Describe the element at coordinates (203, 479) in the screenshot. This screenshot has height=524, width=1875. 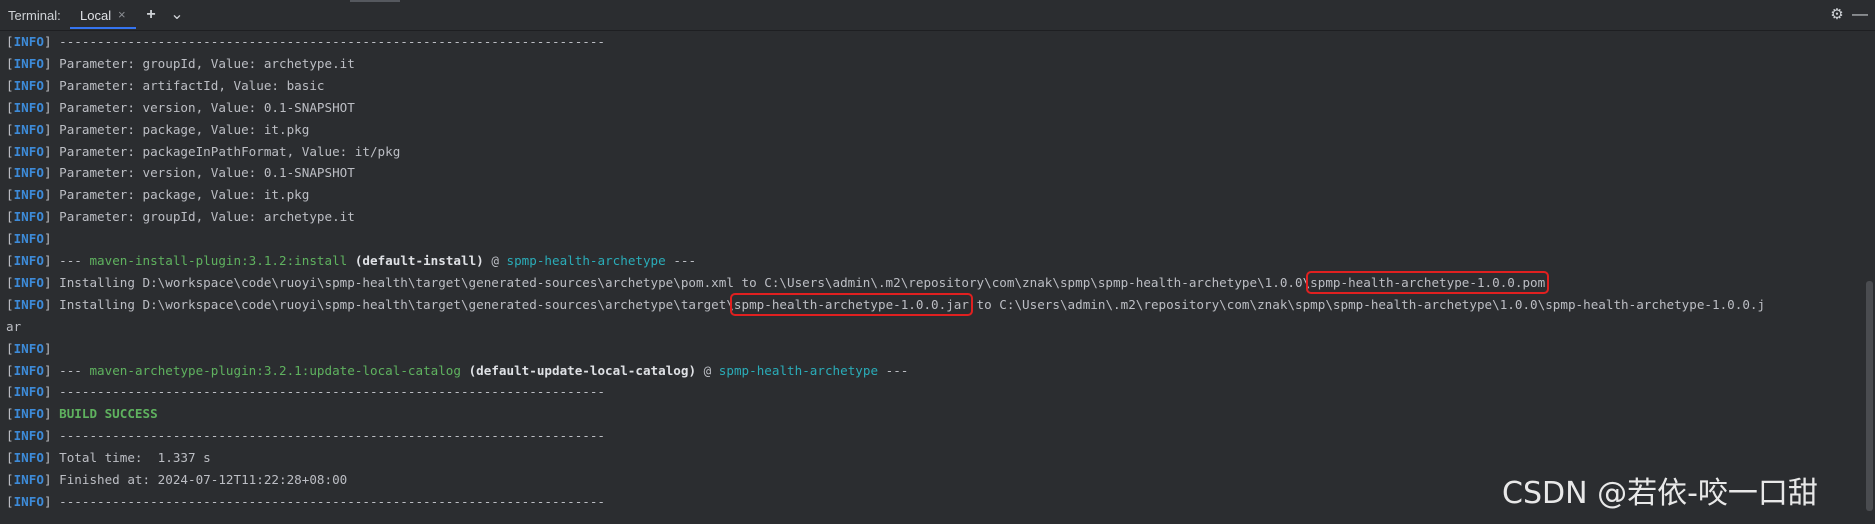
I see `log-text: Finished at: 2024-07-12T11:22:28+08:00` at that location.